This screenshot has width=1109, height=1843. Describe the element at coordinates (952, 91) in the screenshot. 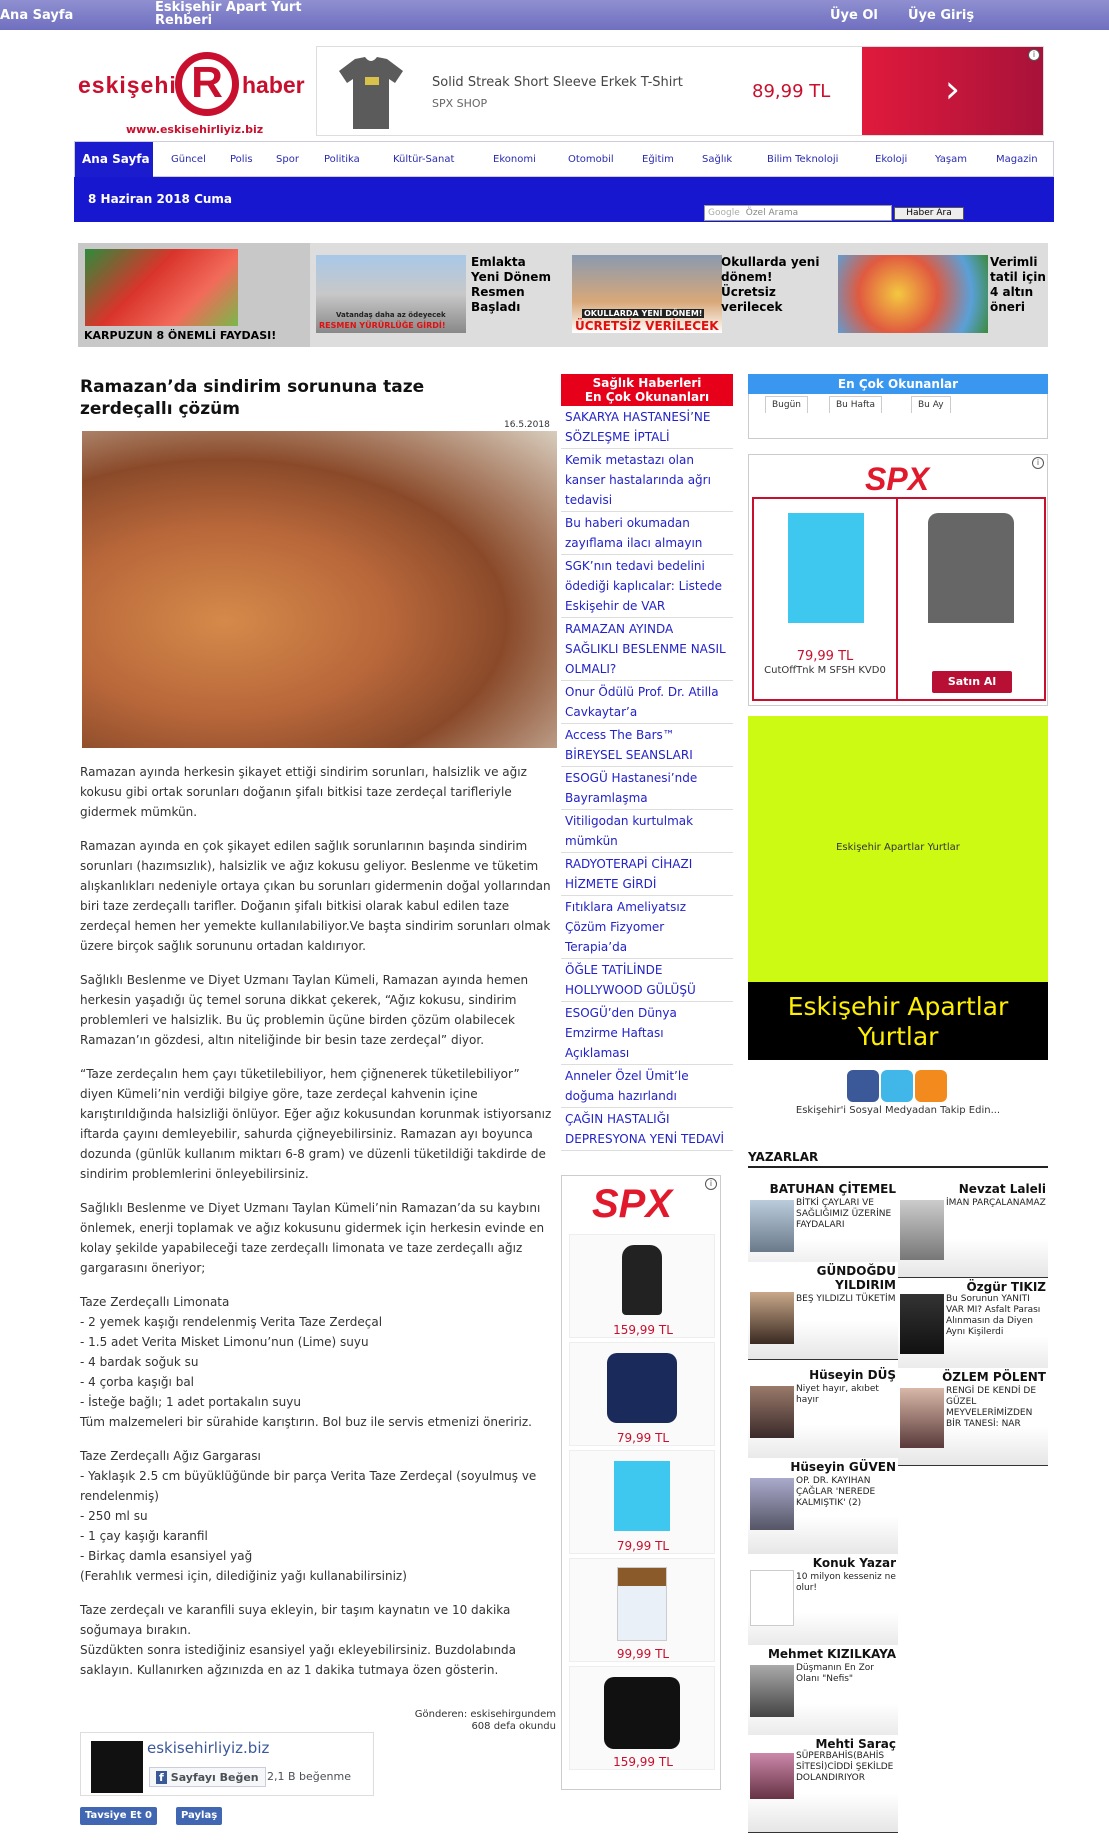

I see `chevron-right-icon: ›` at that location.